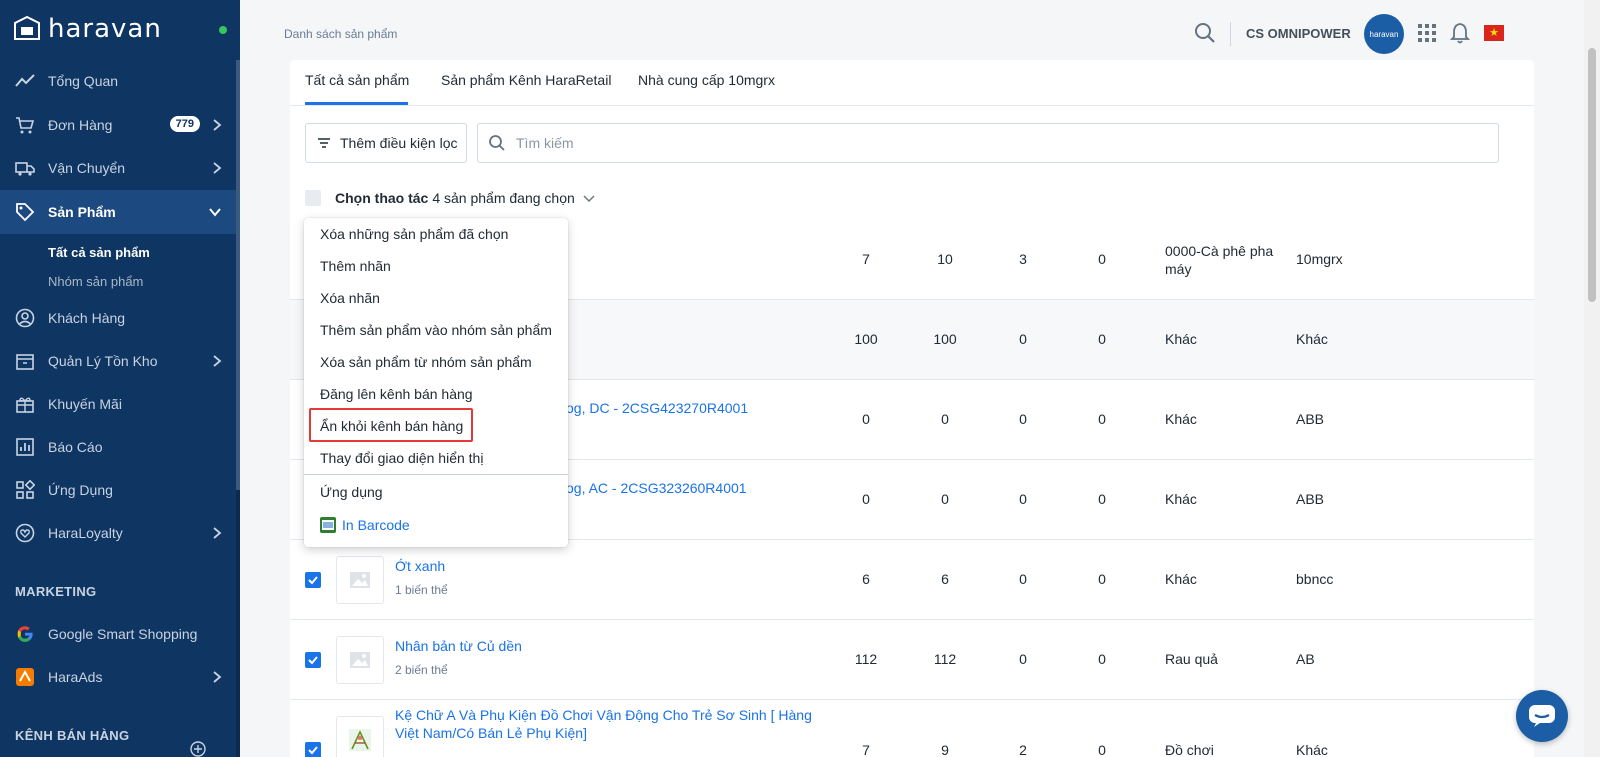 The image size is (1600, 757). I want to click on nav-quan-ly-ton-kho: Quản Lý Tồn Kho, so click(118, 361).